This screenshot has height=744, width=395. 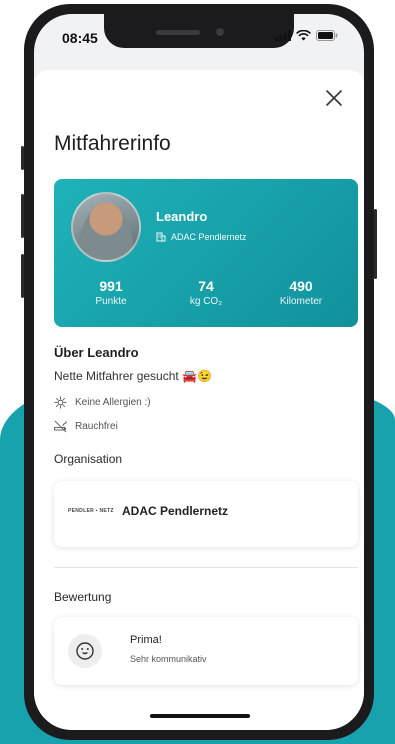 I want to click on front-camera, so click(x=220, y=32).